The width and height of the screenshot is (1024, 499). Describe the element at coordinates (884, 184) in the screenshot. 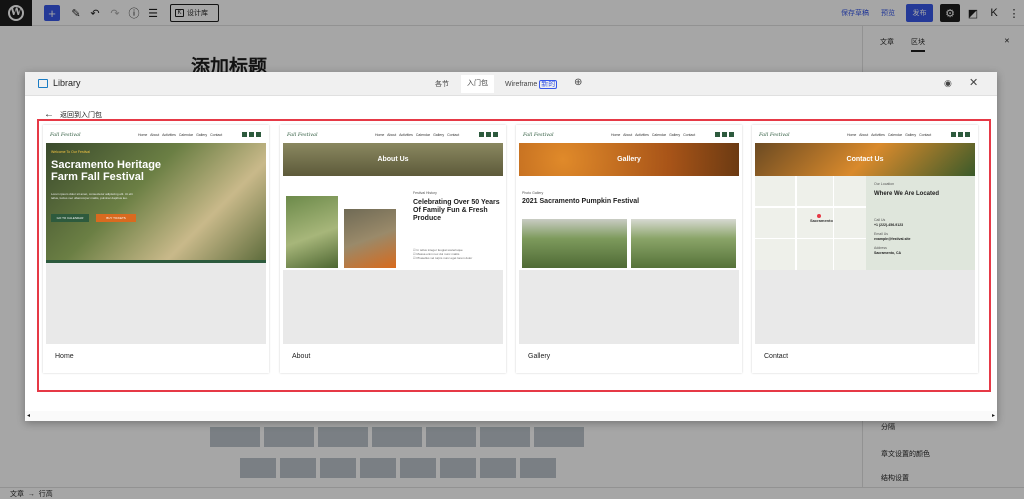

I see `contact-eyebrow: Our Location` at that location.